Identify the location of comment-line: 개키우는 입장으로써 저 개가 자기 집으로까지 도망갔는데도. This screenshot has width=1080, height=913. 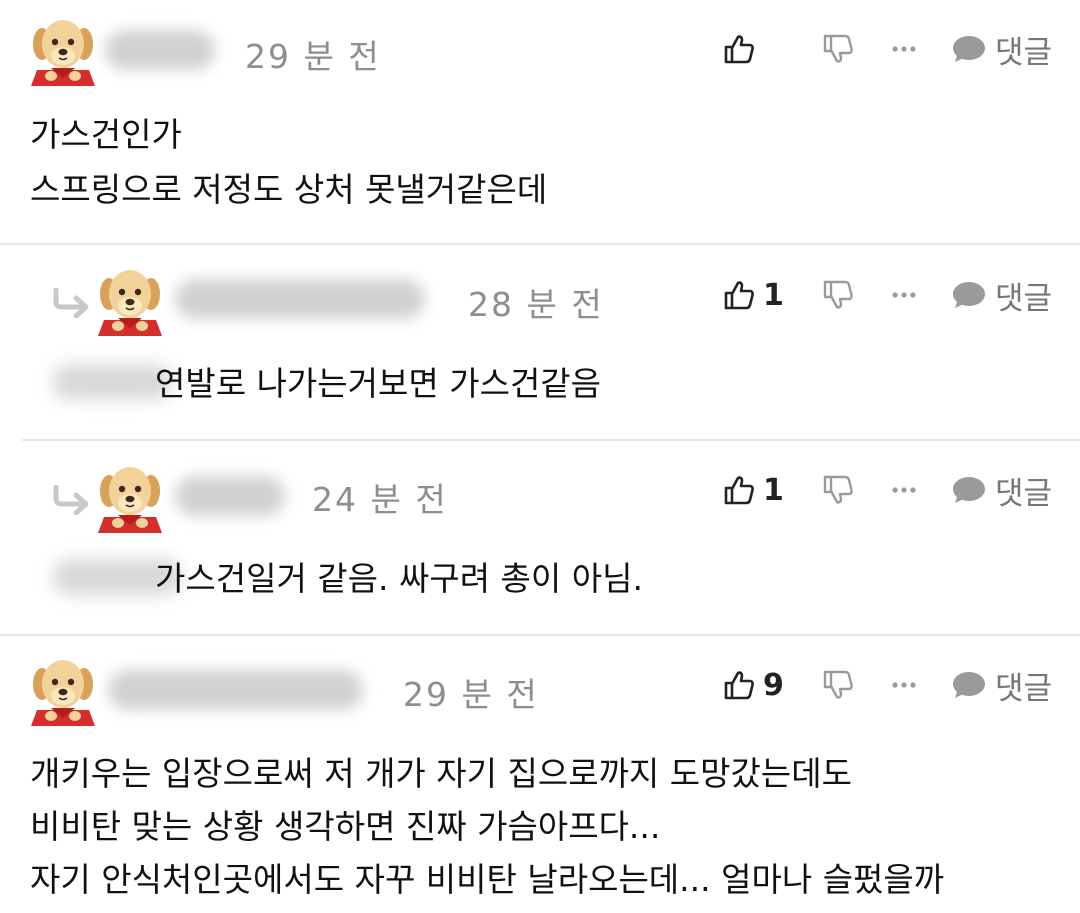
(441, 773).